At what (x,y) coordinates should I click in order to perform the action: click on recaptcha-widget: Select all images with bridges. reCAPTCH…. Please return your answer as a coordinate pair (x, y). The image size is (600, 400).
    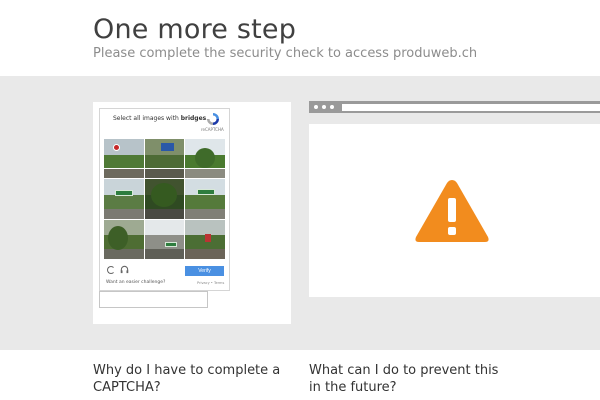
    Looking at the image, I should click on (164, 199).